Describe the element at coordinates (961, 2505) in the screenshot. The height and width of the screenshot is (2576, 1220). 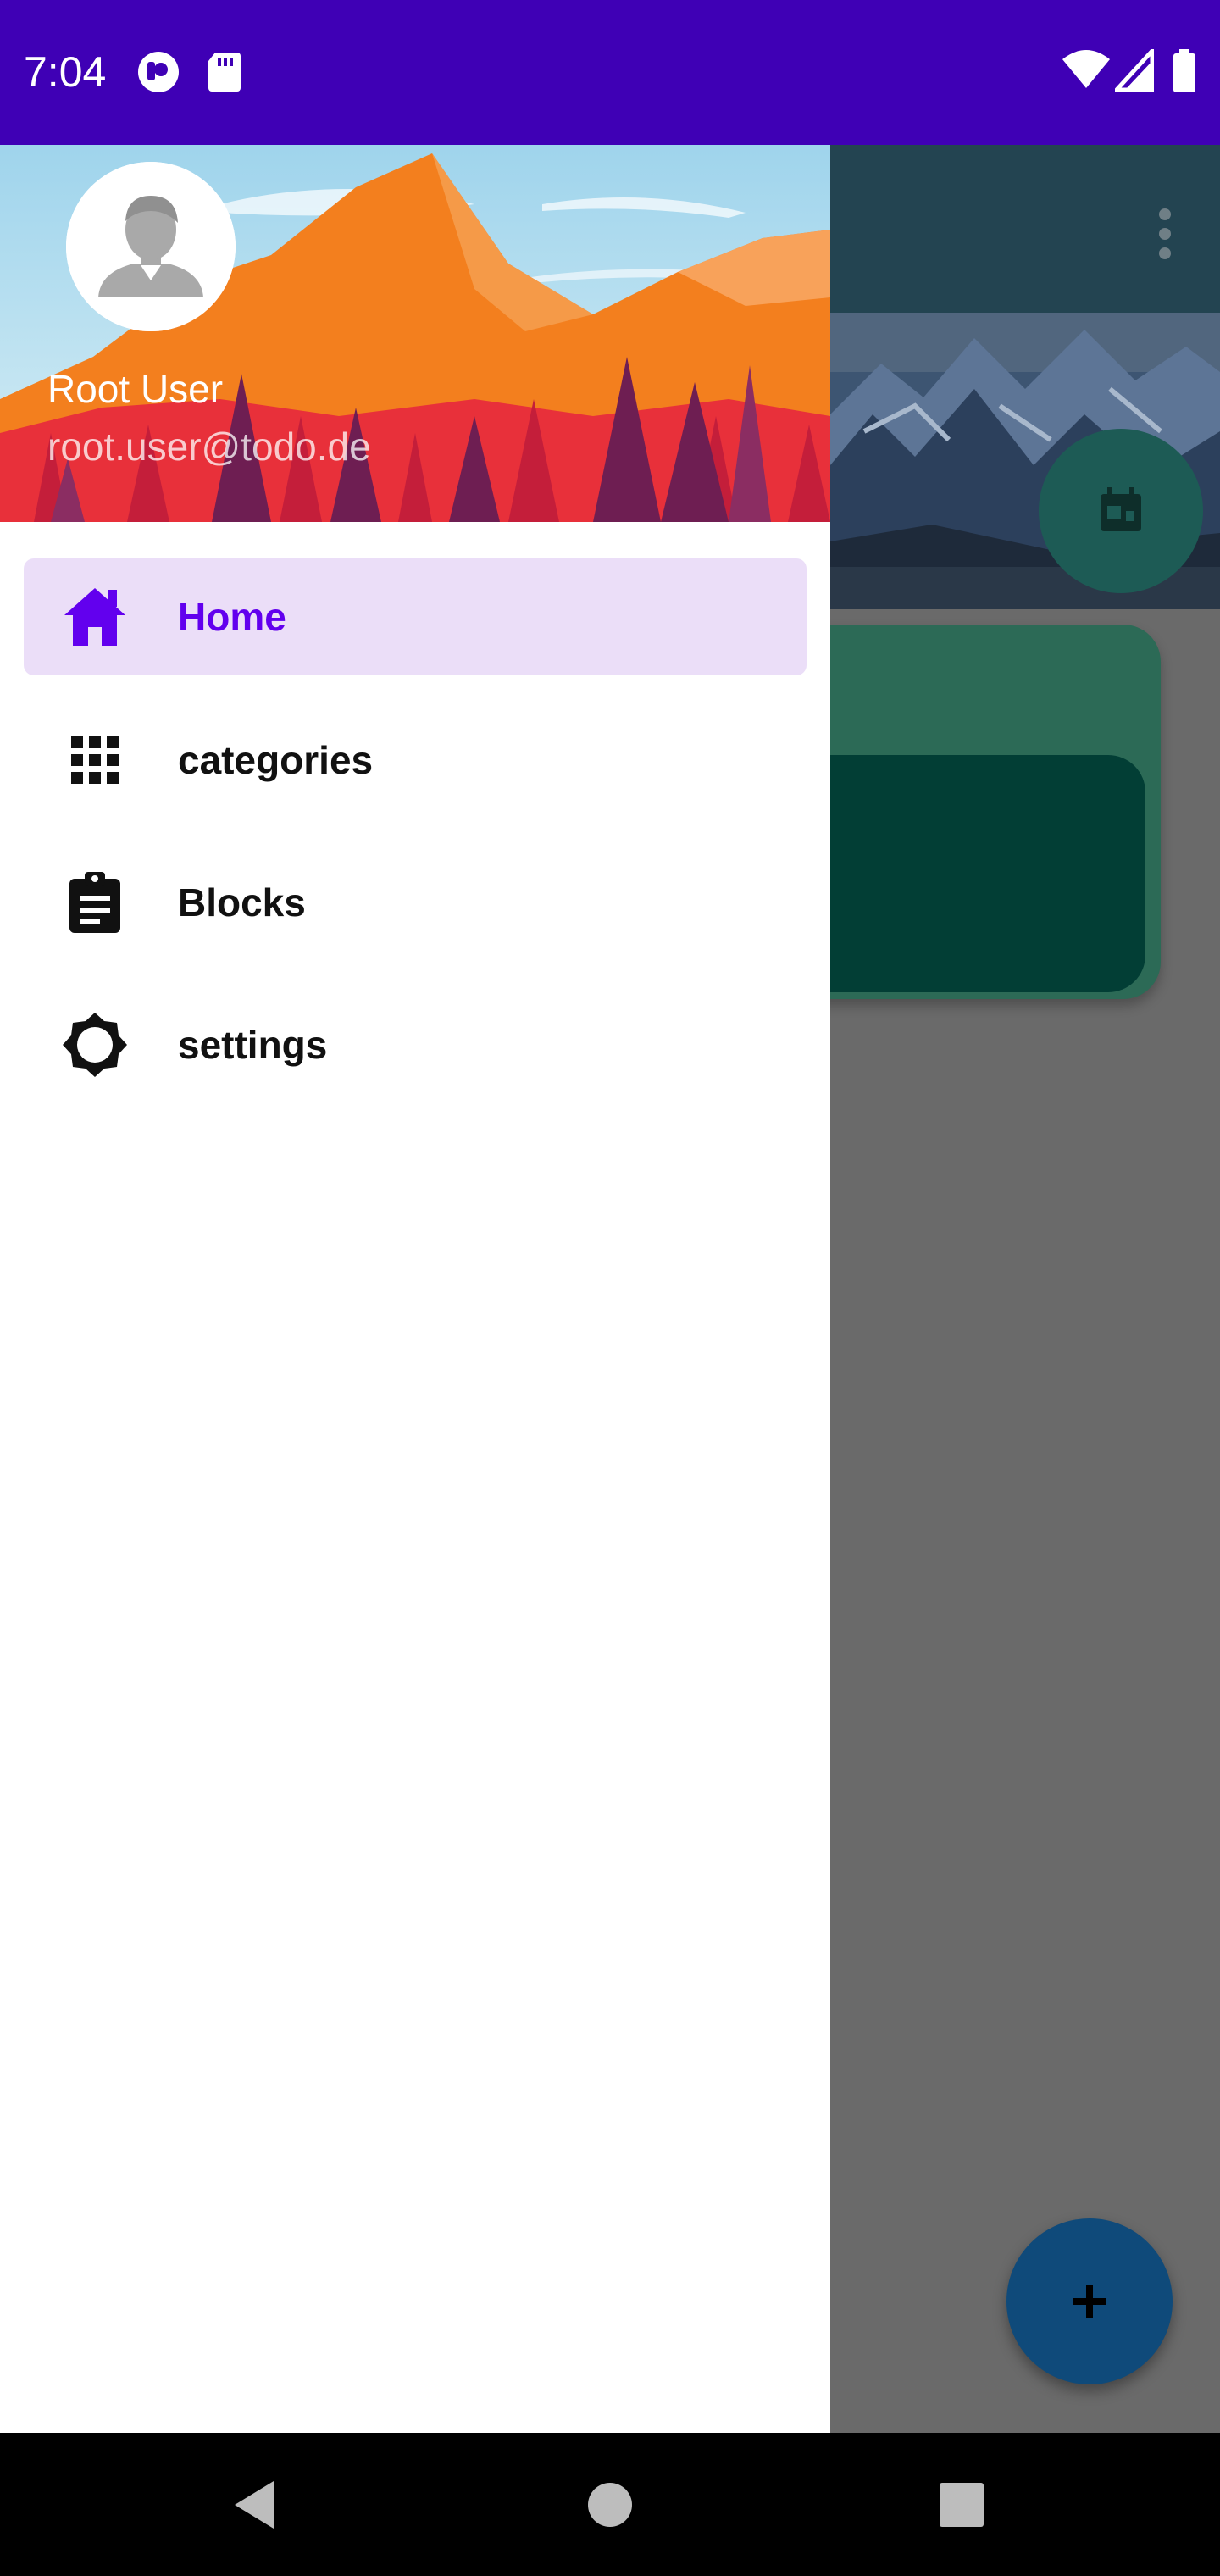
I see `recents-icon` at that location.